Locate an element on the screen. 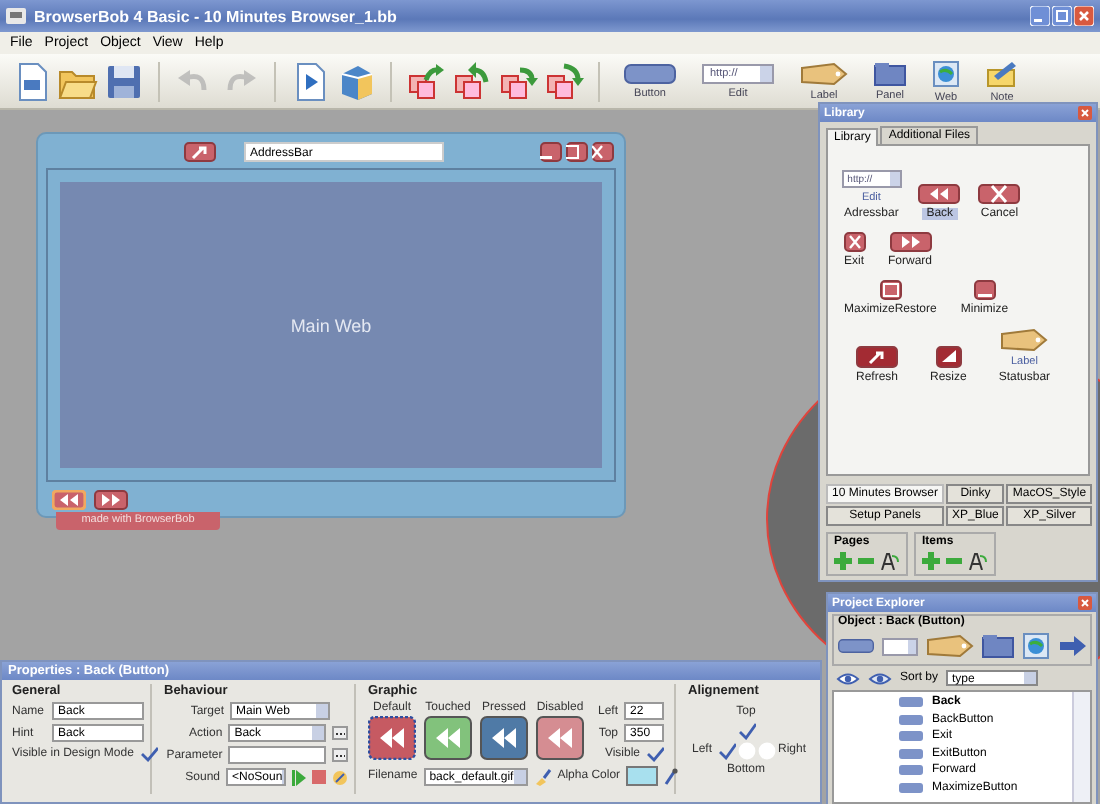  save-icon is located at coordinates (124, 81).